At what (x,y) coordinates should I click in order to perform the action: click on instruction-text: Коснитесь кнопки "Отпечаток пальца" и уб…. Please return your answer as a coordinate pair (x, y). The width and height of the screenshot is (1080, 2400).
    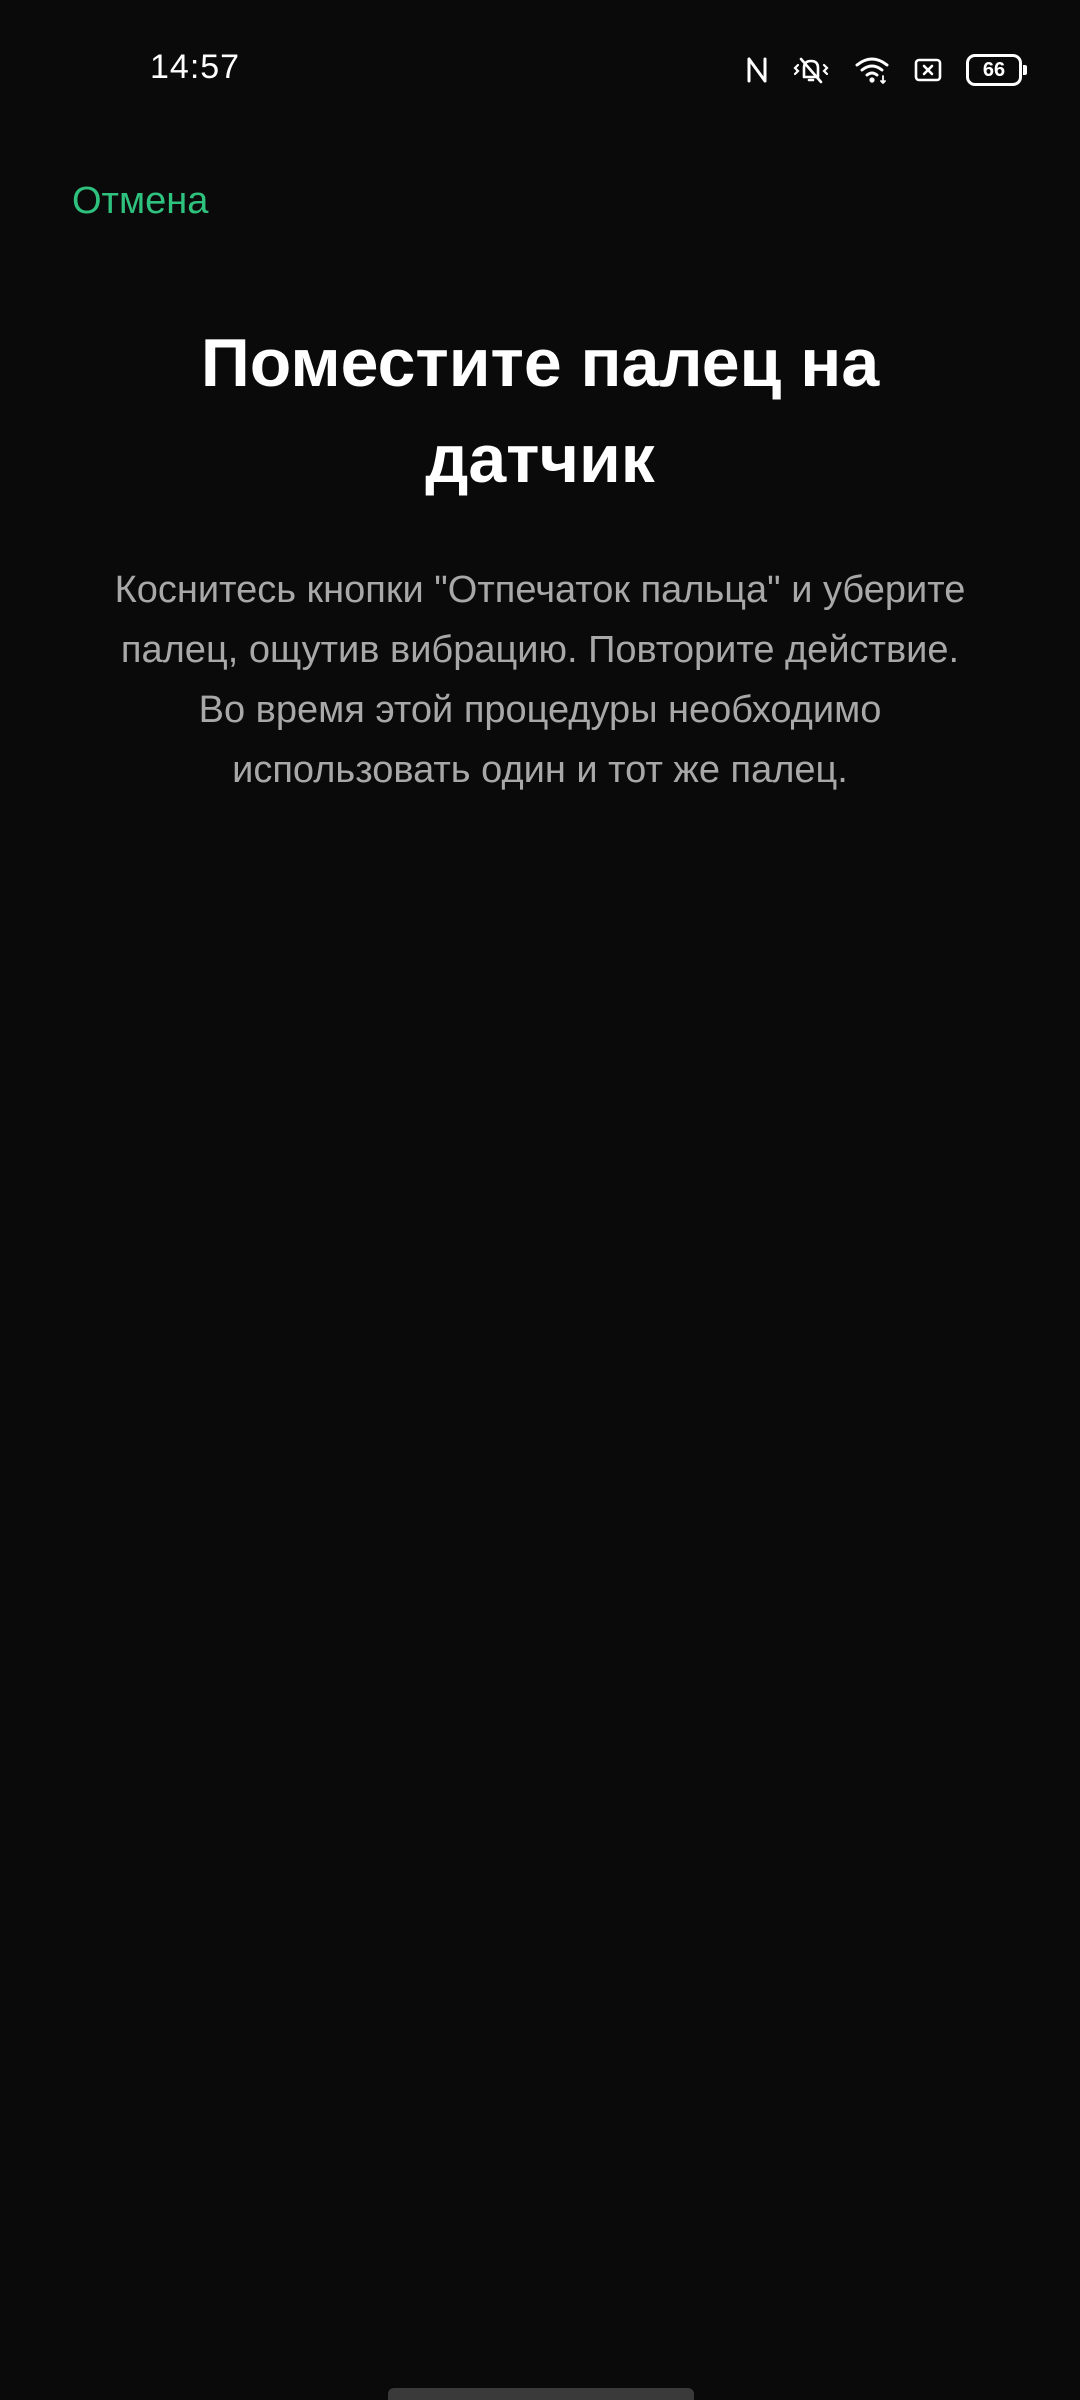
    Looking at the image, I should click on (540, 680).